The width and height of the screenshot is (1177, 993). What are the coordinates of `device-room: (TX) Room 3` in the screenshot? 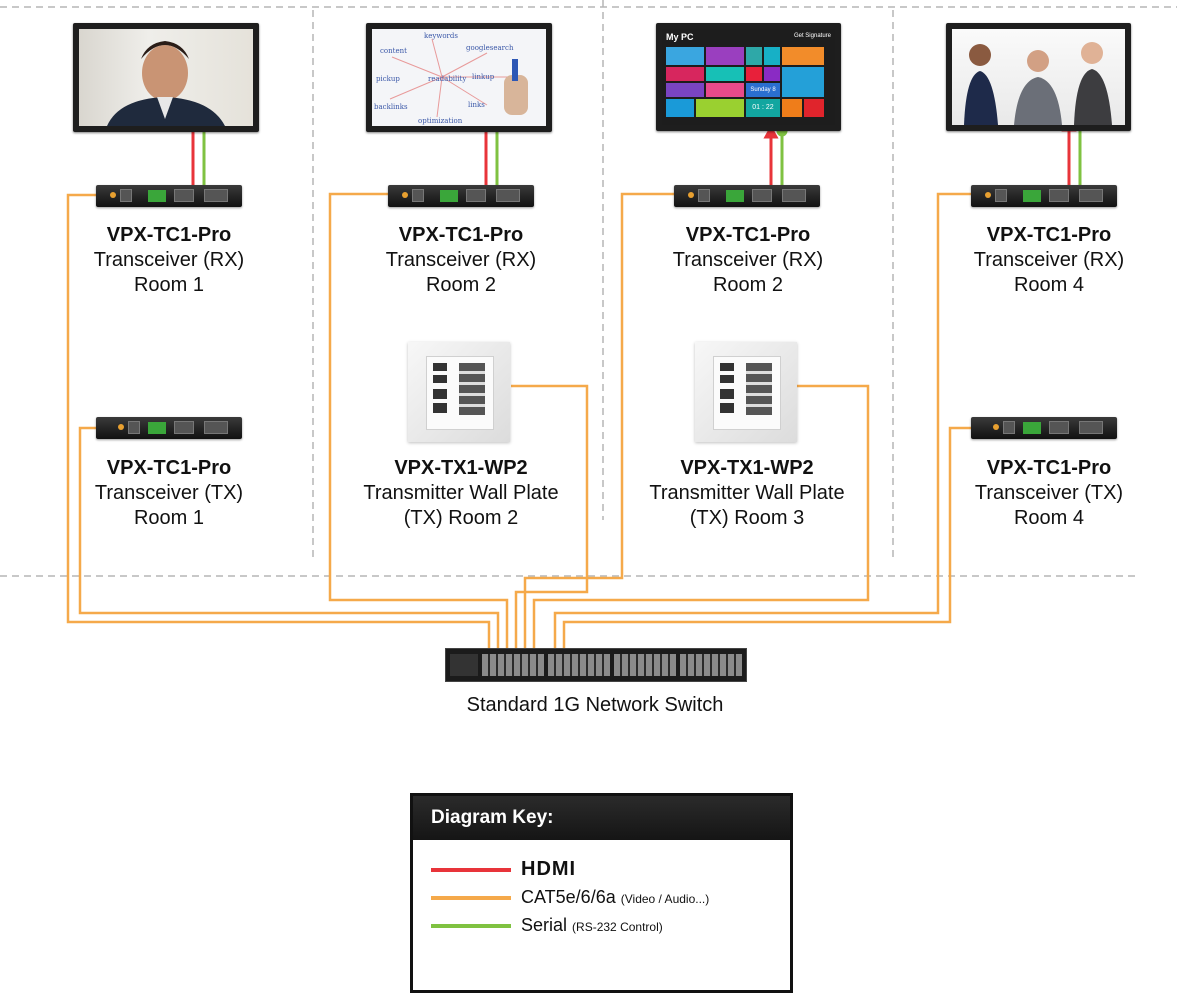 It's located at (747, 518).